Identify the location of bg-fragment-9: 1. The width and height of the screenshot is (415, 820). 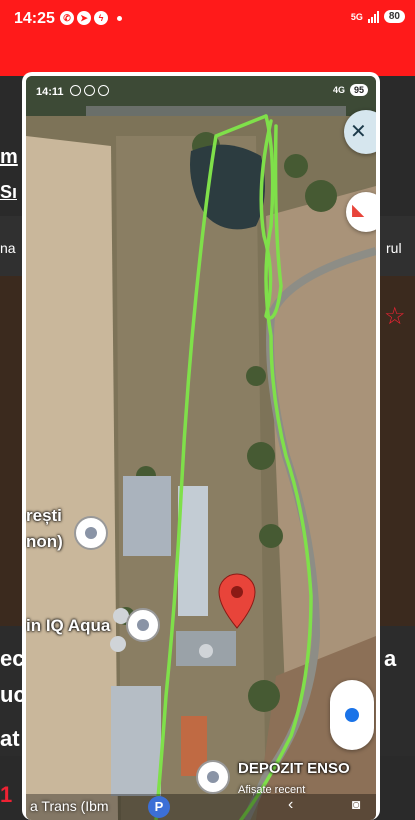
(6, 794).